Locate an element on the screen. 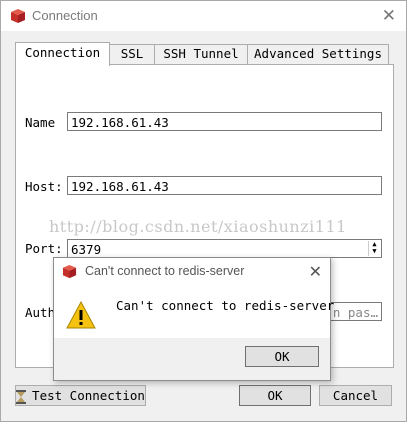 This screenshot has width=407, height=422. cancel-button: Cancel is located at coordinates (355, 395).